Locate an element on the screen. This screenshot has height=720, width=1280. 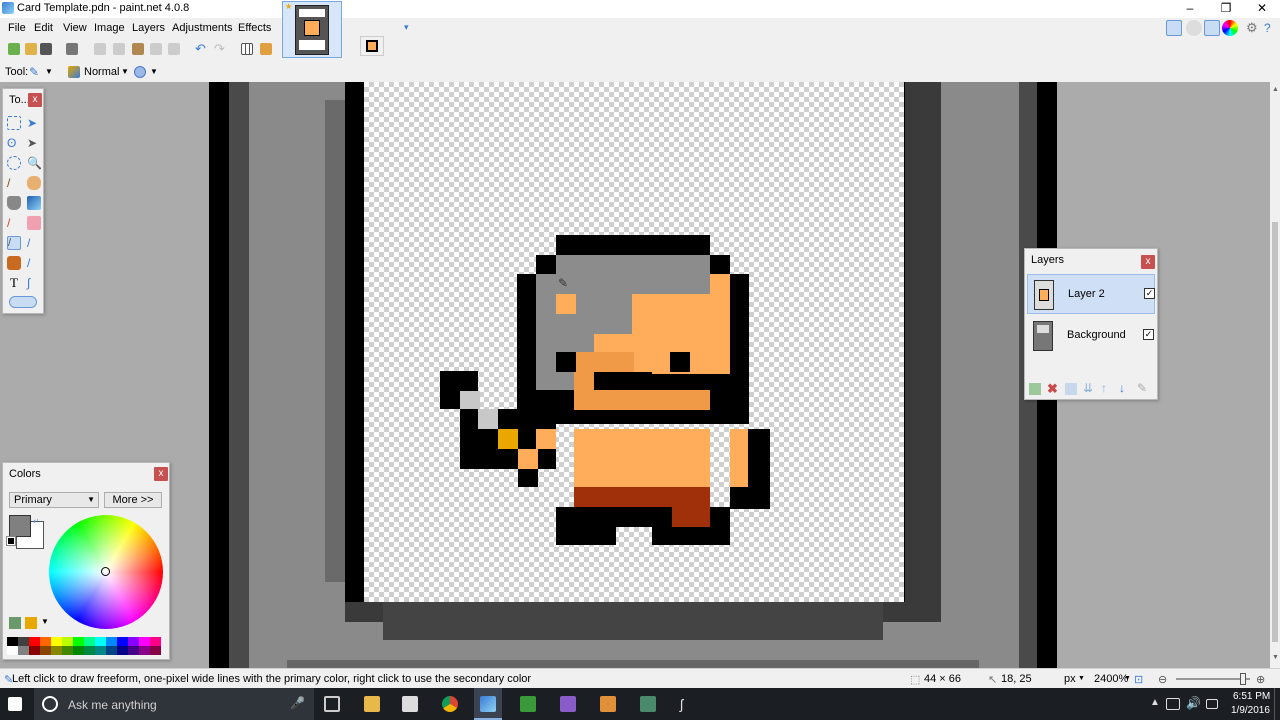
color-wheel is located at coordinates (106, 572).